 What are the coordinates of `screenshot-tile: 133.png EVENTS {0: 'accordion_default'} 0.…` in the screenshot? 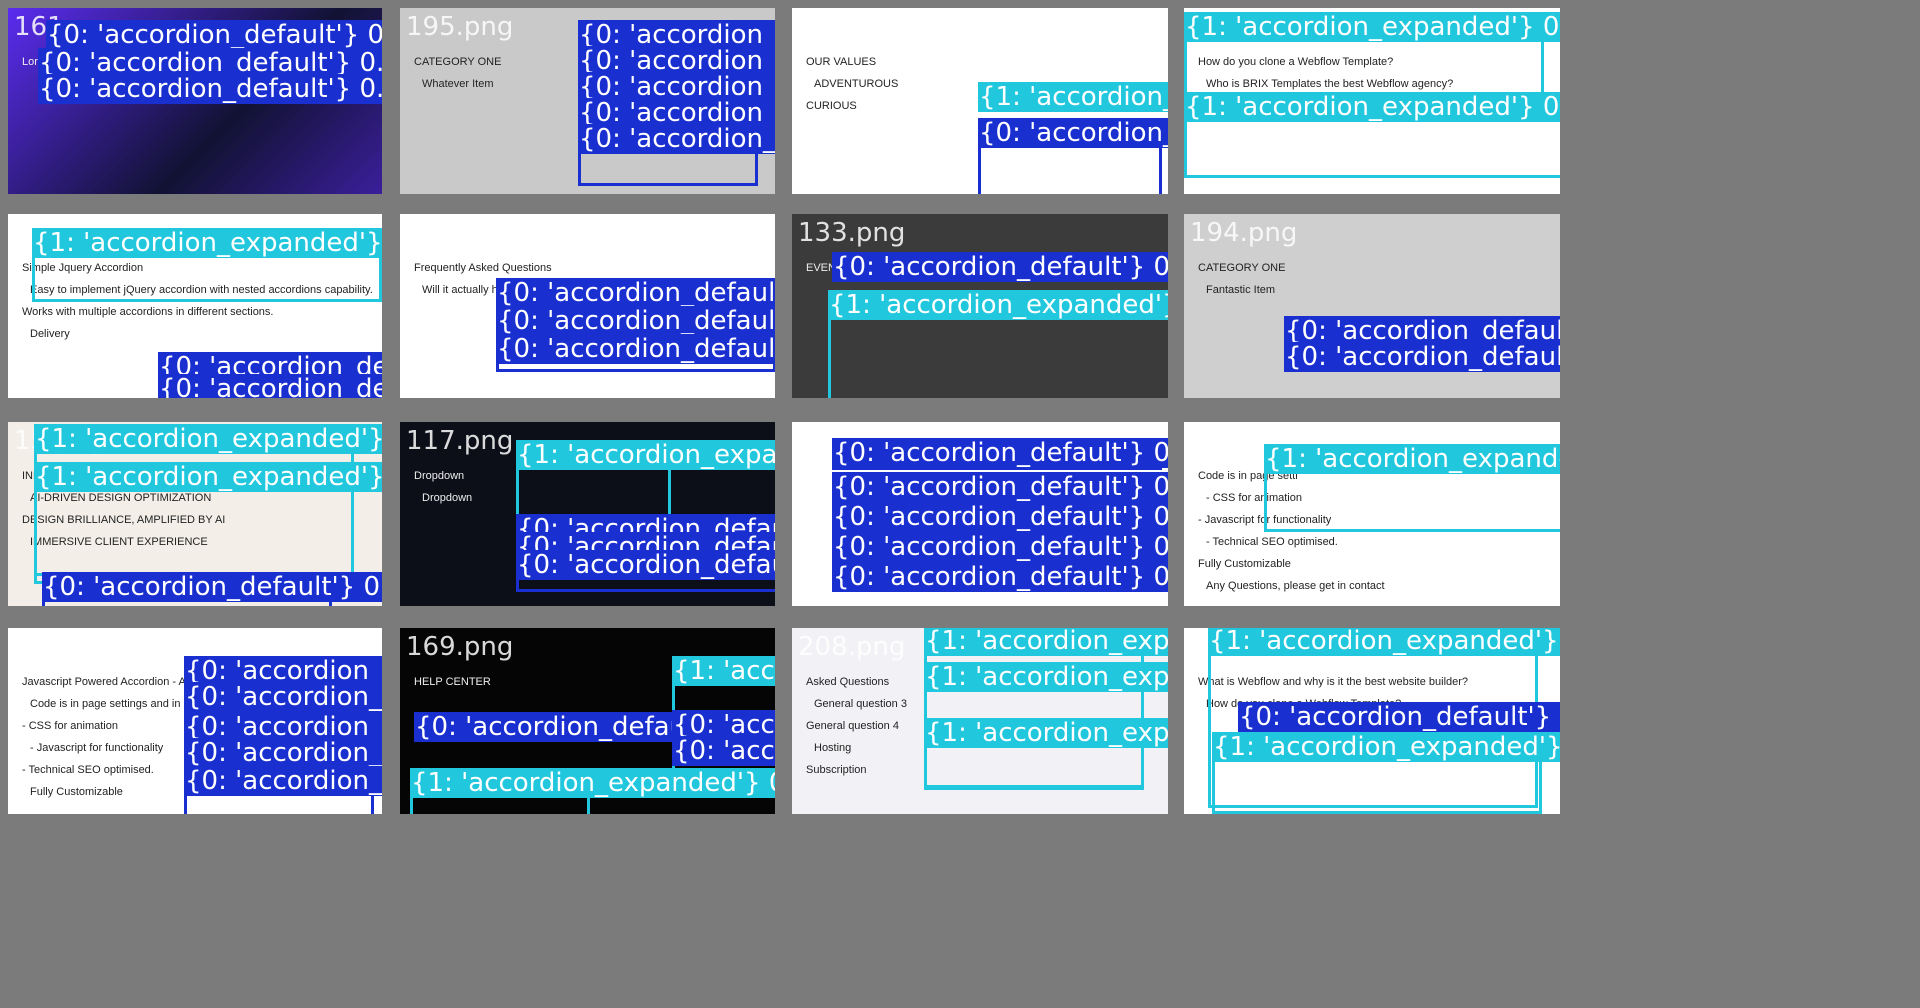 It's located at (980, 306).